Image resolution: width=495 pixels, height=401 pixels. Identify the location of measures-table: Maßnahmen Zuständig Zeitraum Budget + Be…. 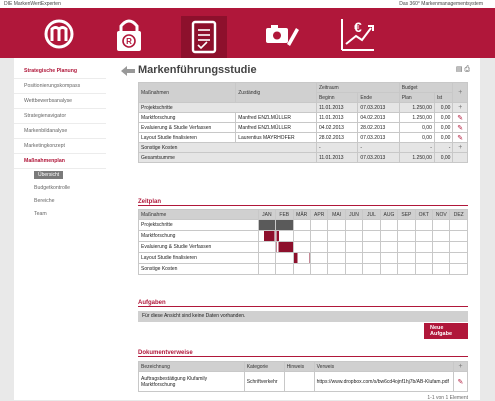
(302, 122).